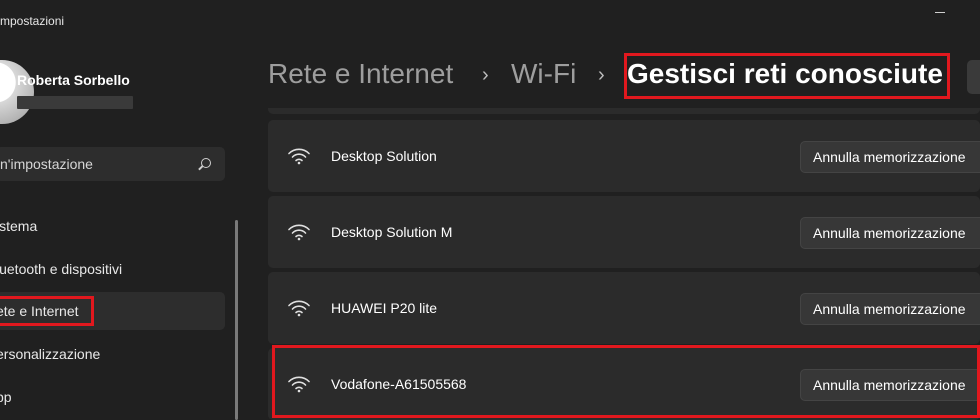  What do you see at coordinates (624, 111) in the screenshot?
I see `list-edge` at bounding box center [624, 111].